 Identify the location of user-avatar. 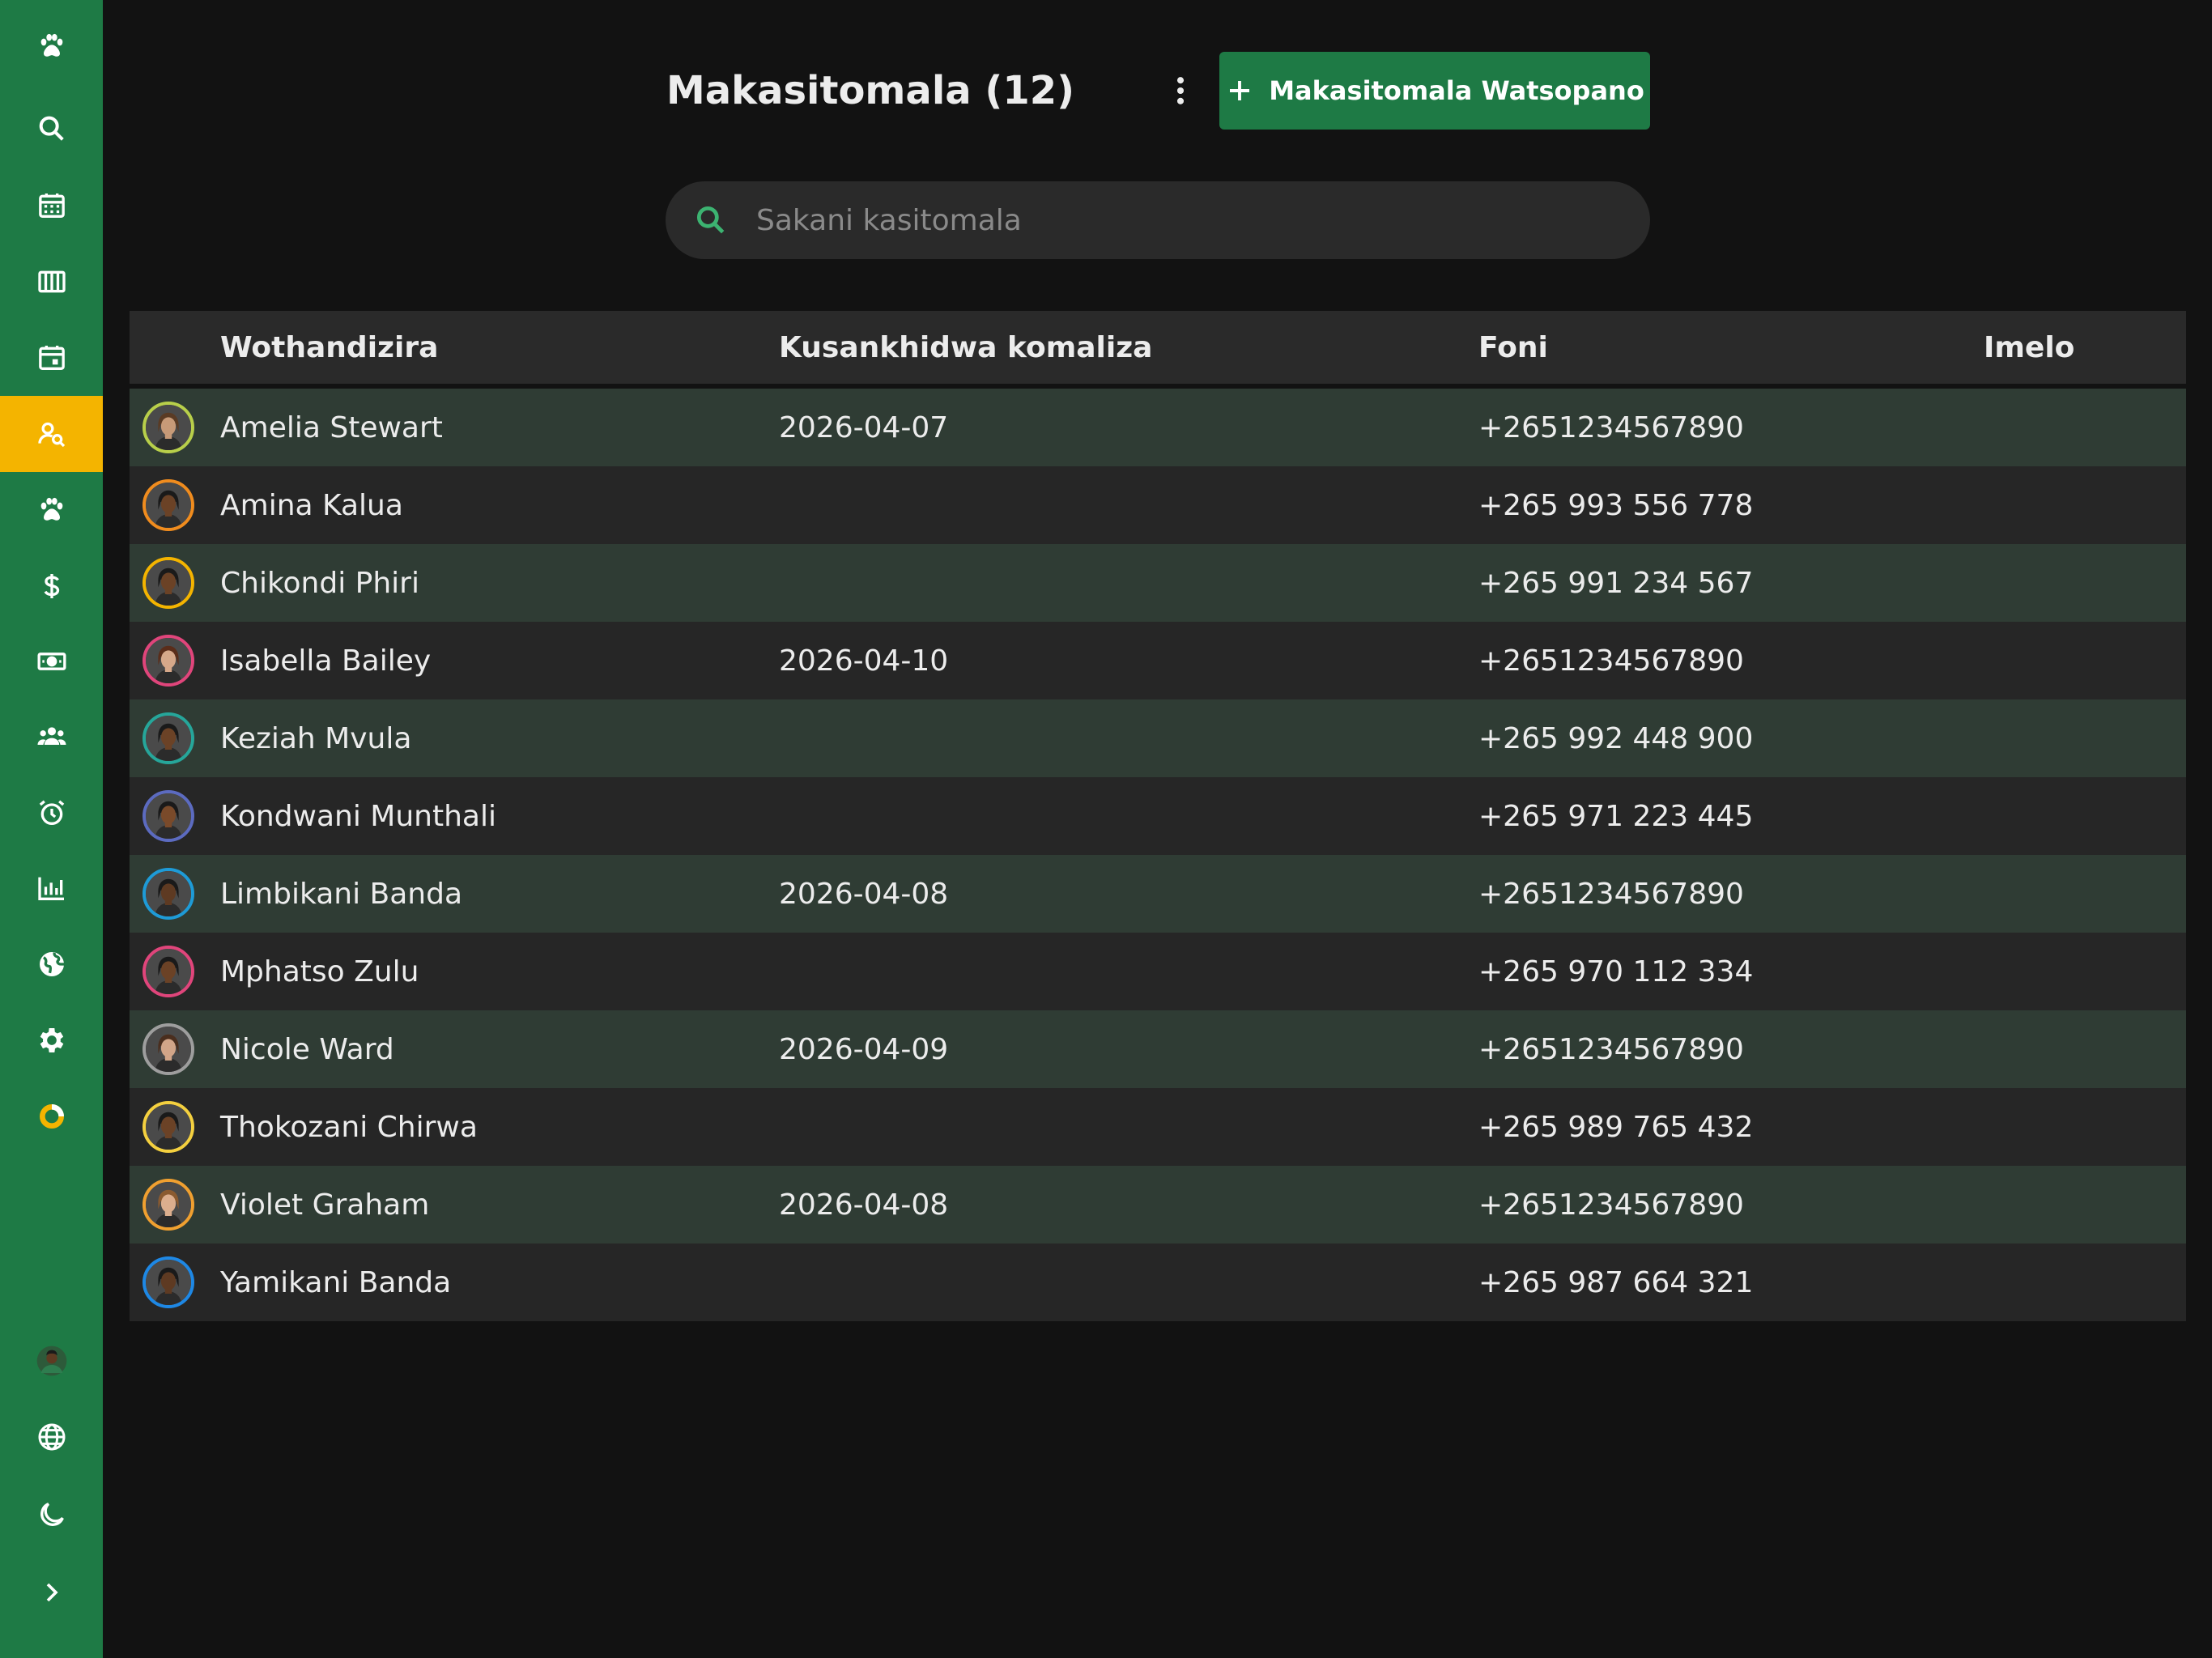
(52, 1361).